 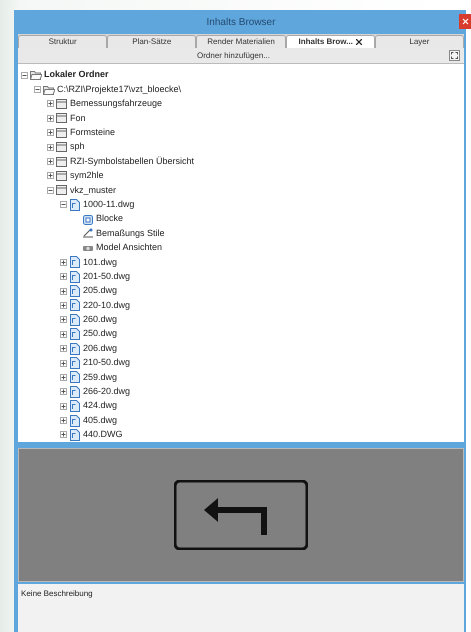 What do you see at coordinates (93, 133) in the screenshot?
I see `tree-item: Formsteine` at bounding box center [93, 133].